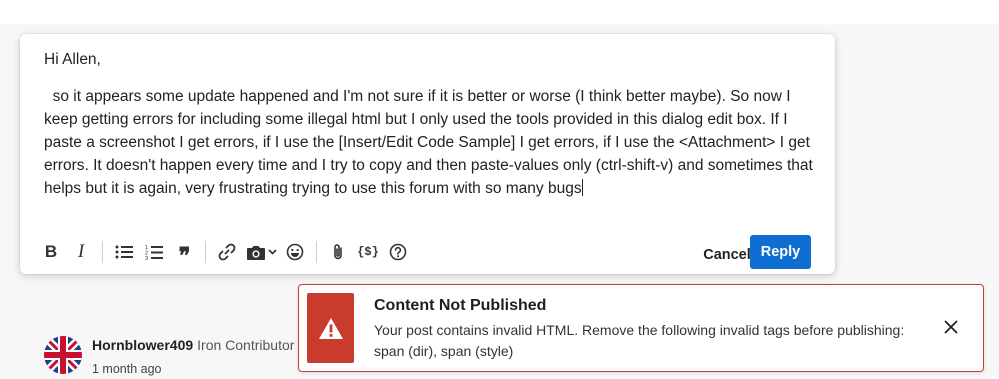 This screenshot has height=379, width=999. I want to click on close-icon, so click(951, 327).